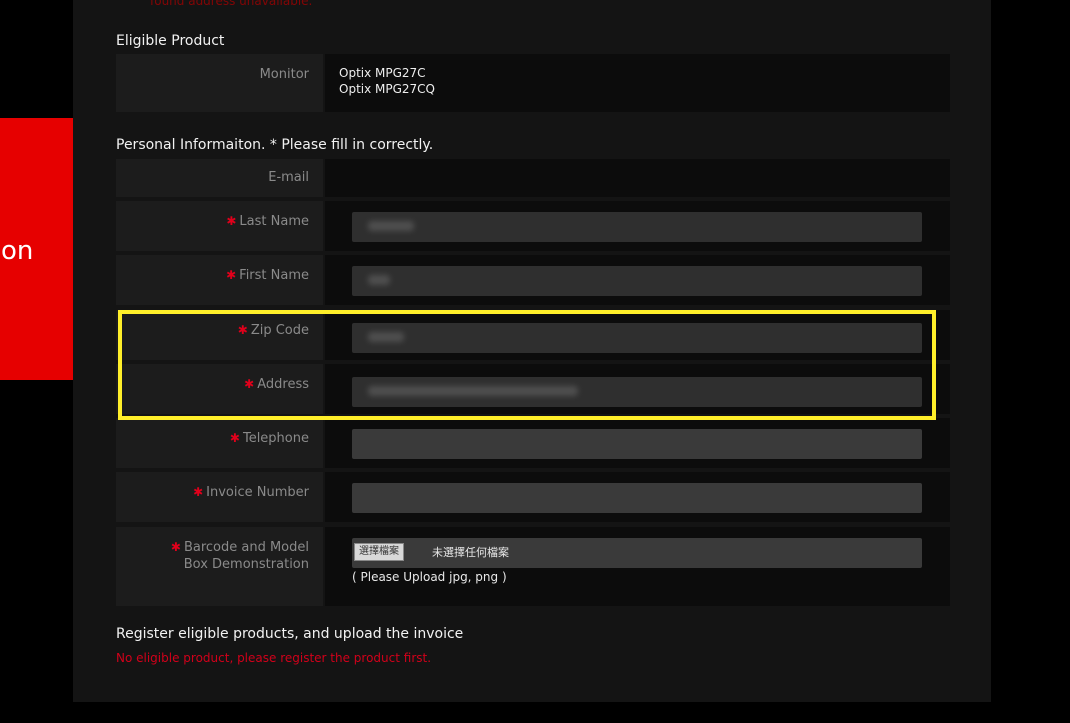 The width and height of the screenshot is (1070, 723). What do you see at coordinates (17, 251) in the screenshot?
I see `overlay-text: on` at bounding box center [17, 251].